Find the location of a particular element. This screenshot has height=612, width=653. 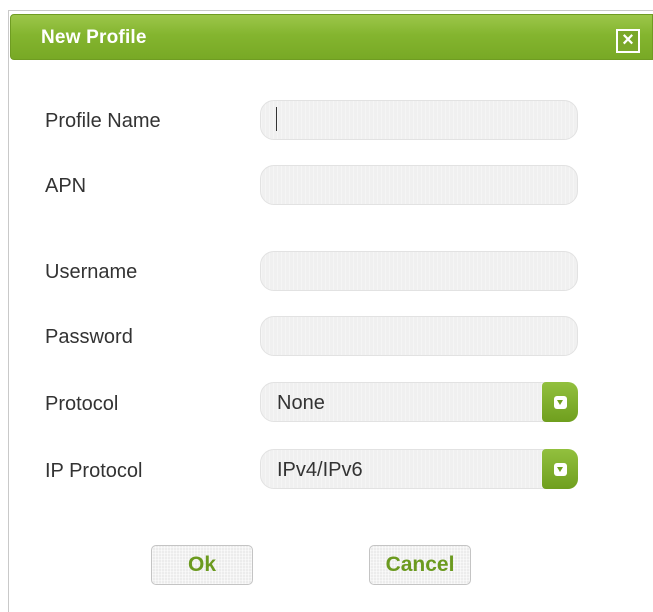

username-input is located at coordinates (419, 271).